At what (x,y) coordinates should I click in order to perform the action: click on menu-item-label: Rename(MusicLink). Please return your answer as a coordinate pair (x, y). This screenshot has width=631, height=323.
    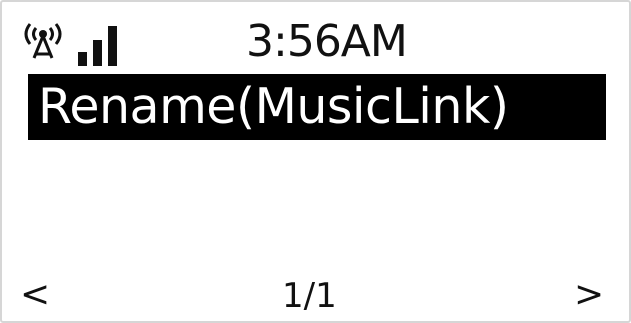
    Looking at the image, I should click on (273, 106).